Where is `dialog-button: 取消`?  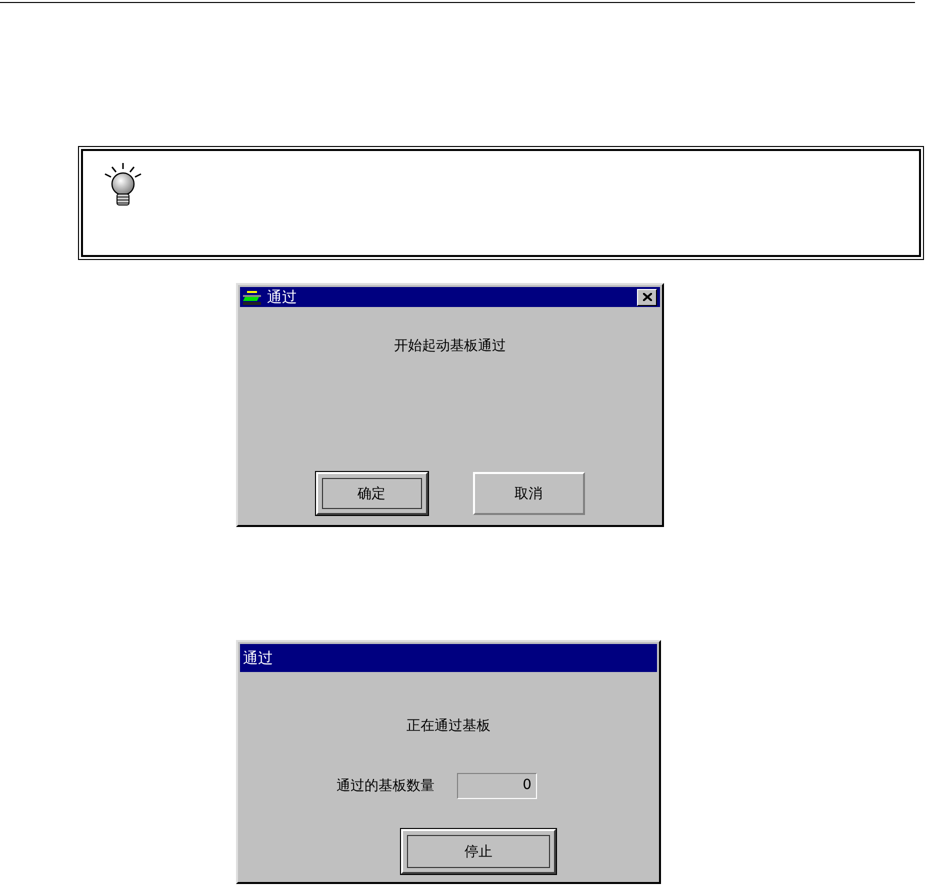
dialog-button: 取消 is located at coordinates (528, 493).